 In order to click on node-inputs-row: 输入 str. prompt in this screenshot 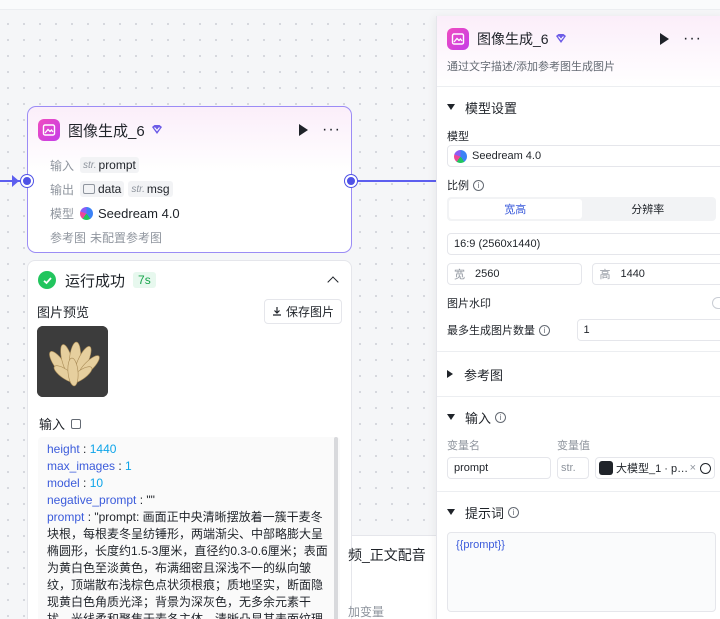, I will do `click(189, 165)`.